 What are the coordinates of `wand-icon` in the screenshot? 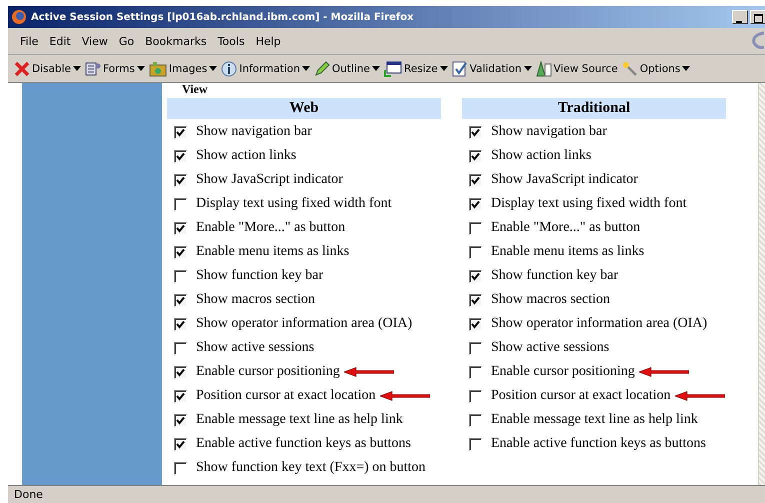 It's located at (630, 68).